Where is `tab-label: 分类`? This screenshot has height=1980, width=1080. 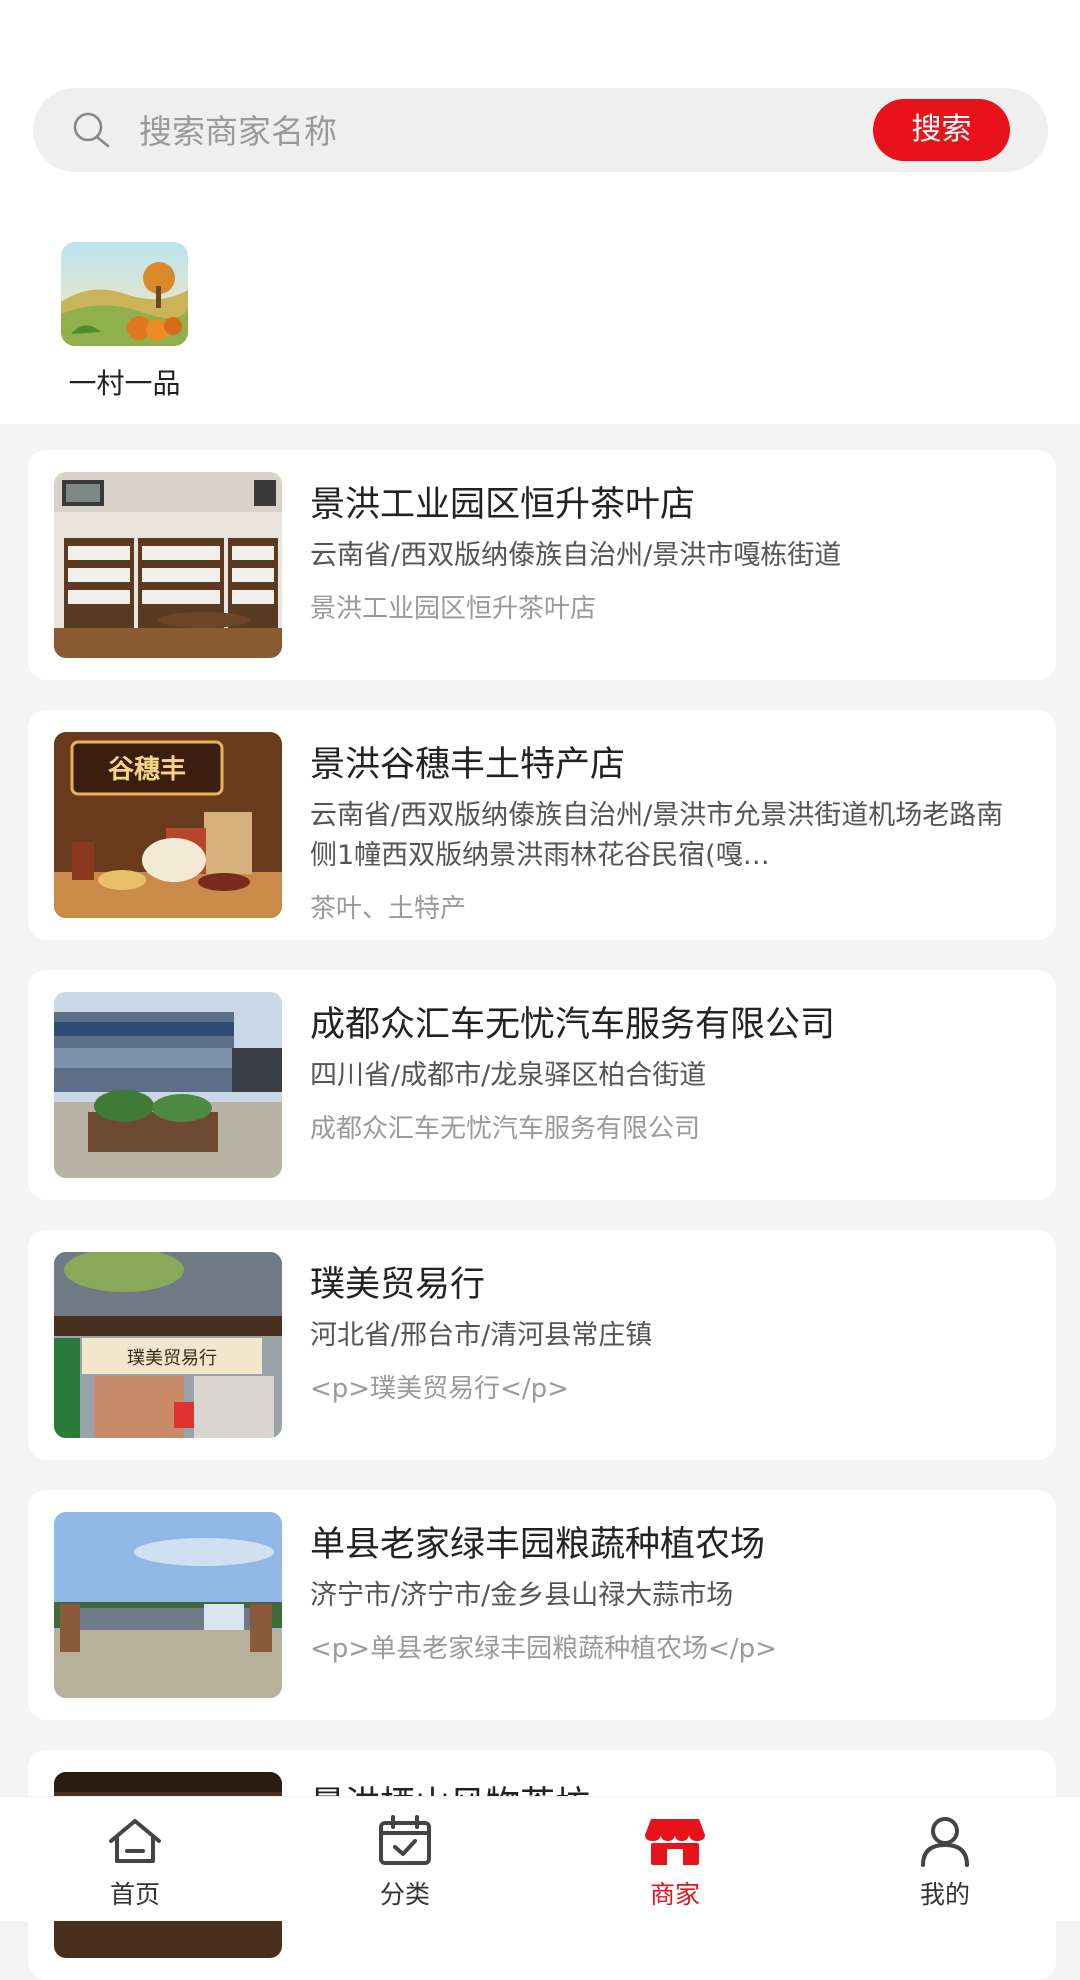 tab-label: 分类 is located at coordinates (404, 1894).